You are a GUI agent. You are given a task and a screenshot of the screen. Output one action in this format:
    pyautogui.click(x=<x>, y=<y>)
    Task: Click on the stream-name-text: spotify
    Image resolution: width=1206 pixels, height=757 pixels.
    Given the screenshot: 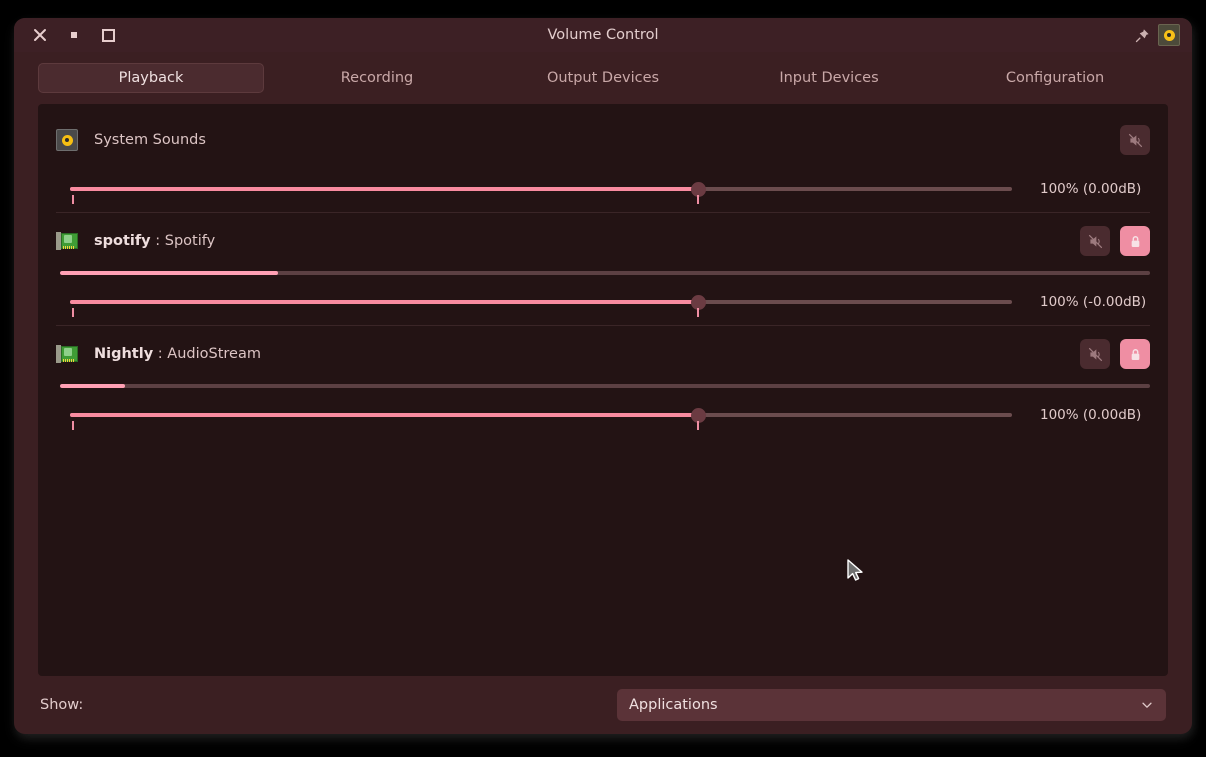 What is the action you would take?
    pyautogui.click(x=122, y=241)
    